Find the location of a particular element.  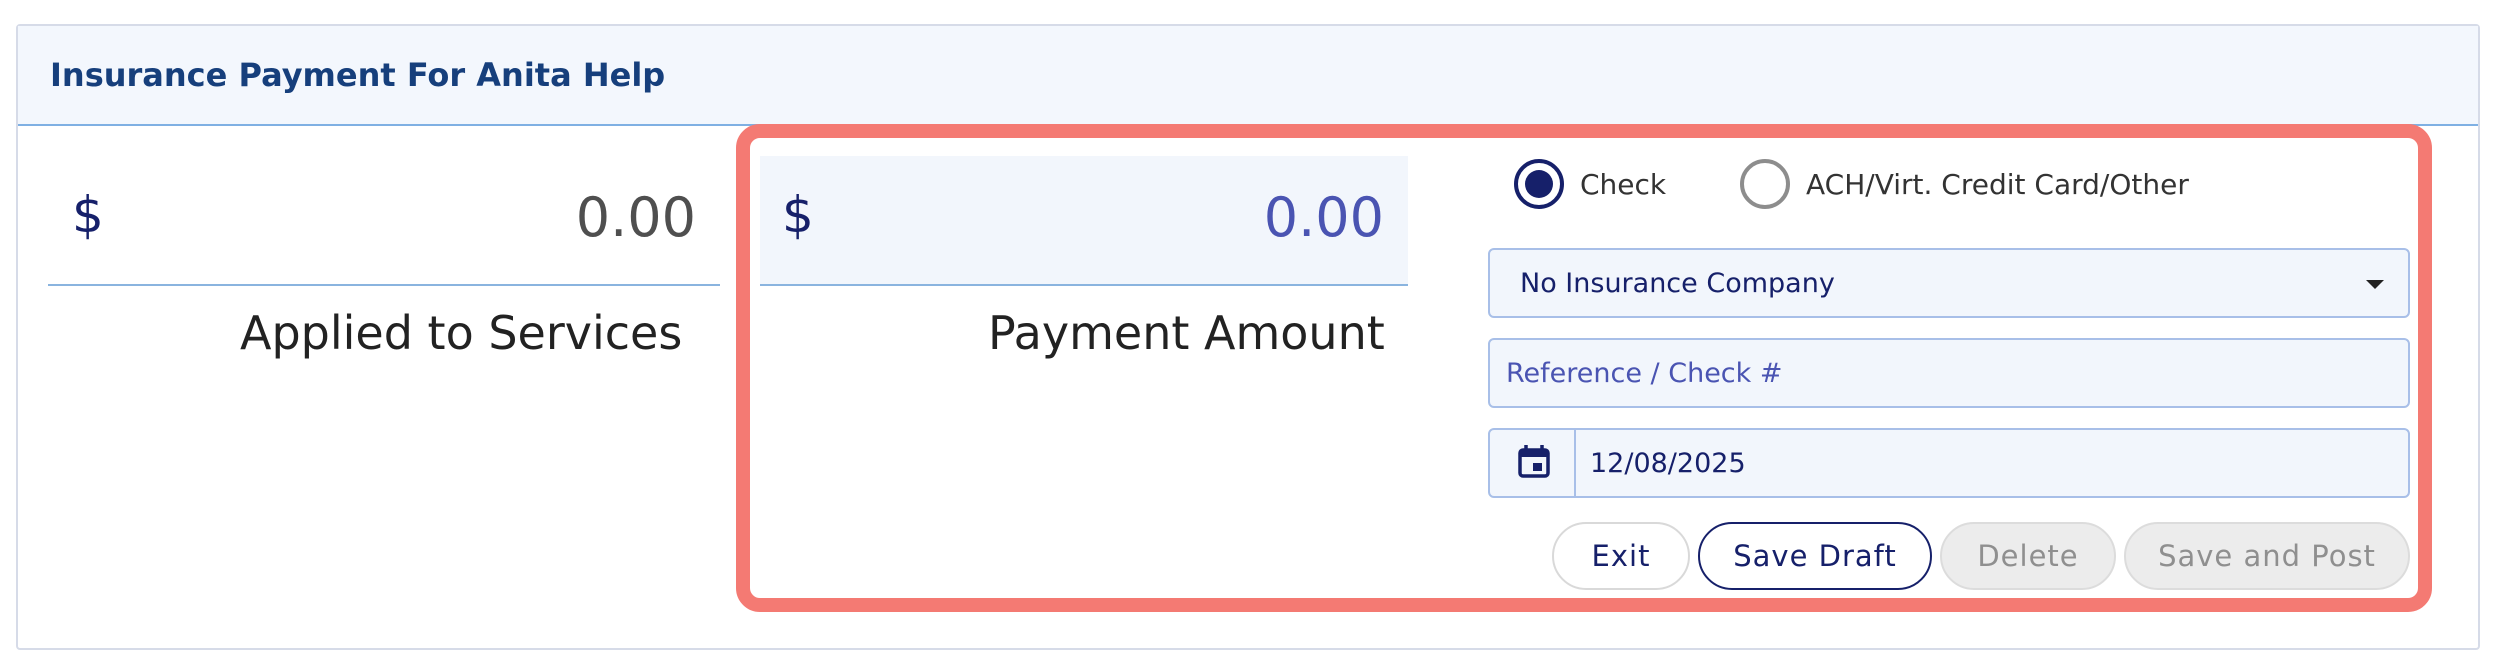

applied-amount-value: 0.00 is located at coordinates (635, 217).